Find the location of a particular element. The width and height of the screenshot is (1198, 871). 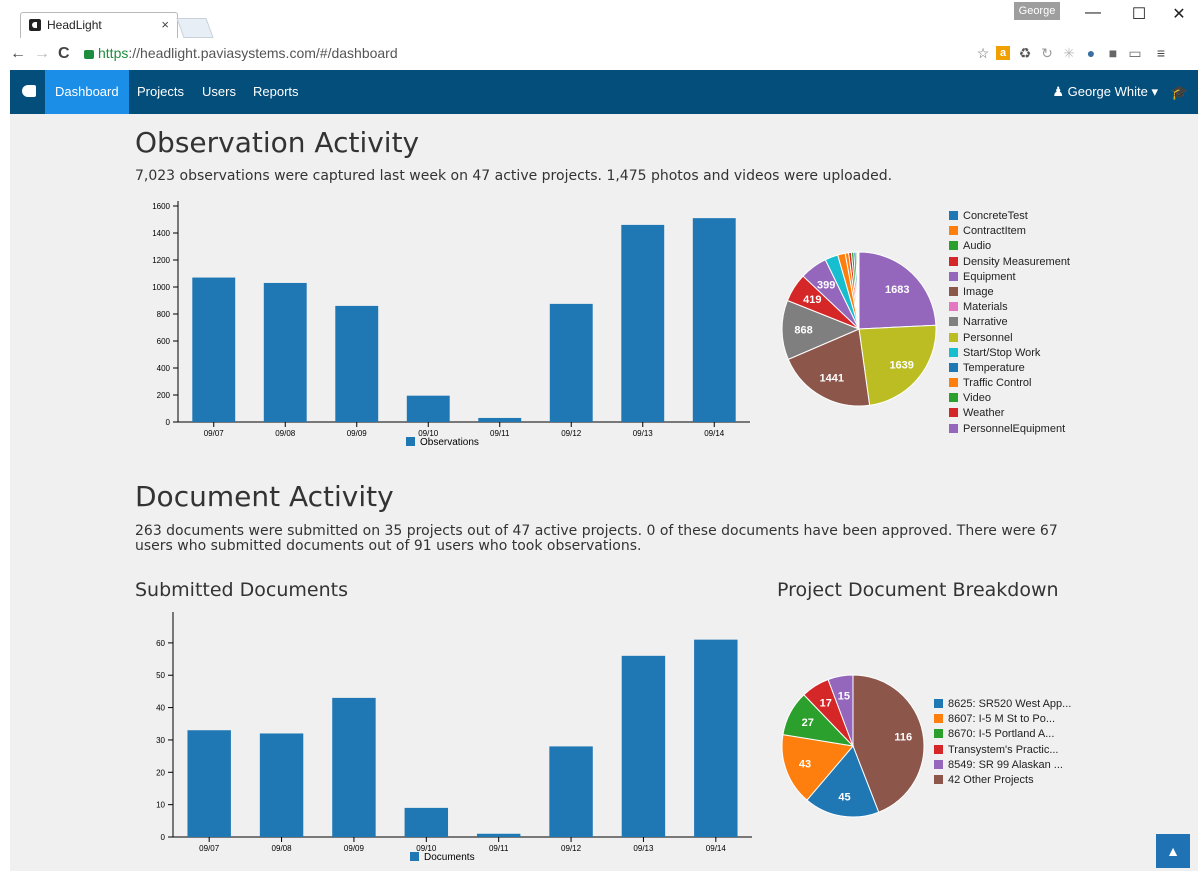

bookmark-star-icon: ☆ is located at coordinates (983, 53).